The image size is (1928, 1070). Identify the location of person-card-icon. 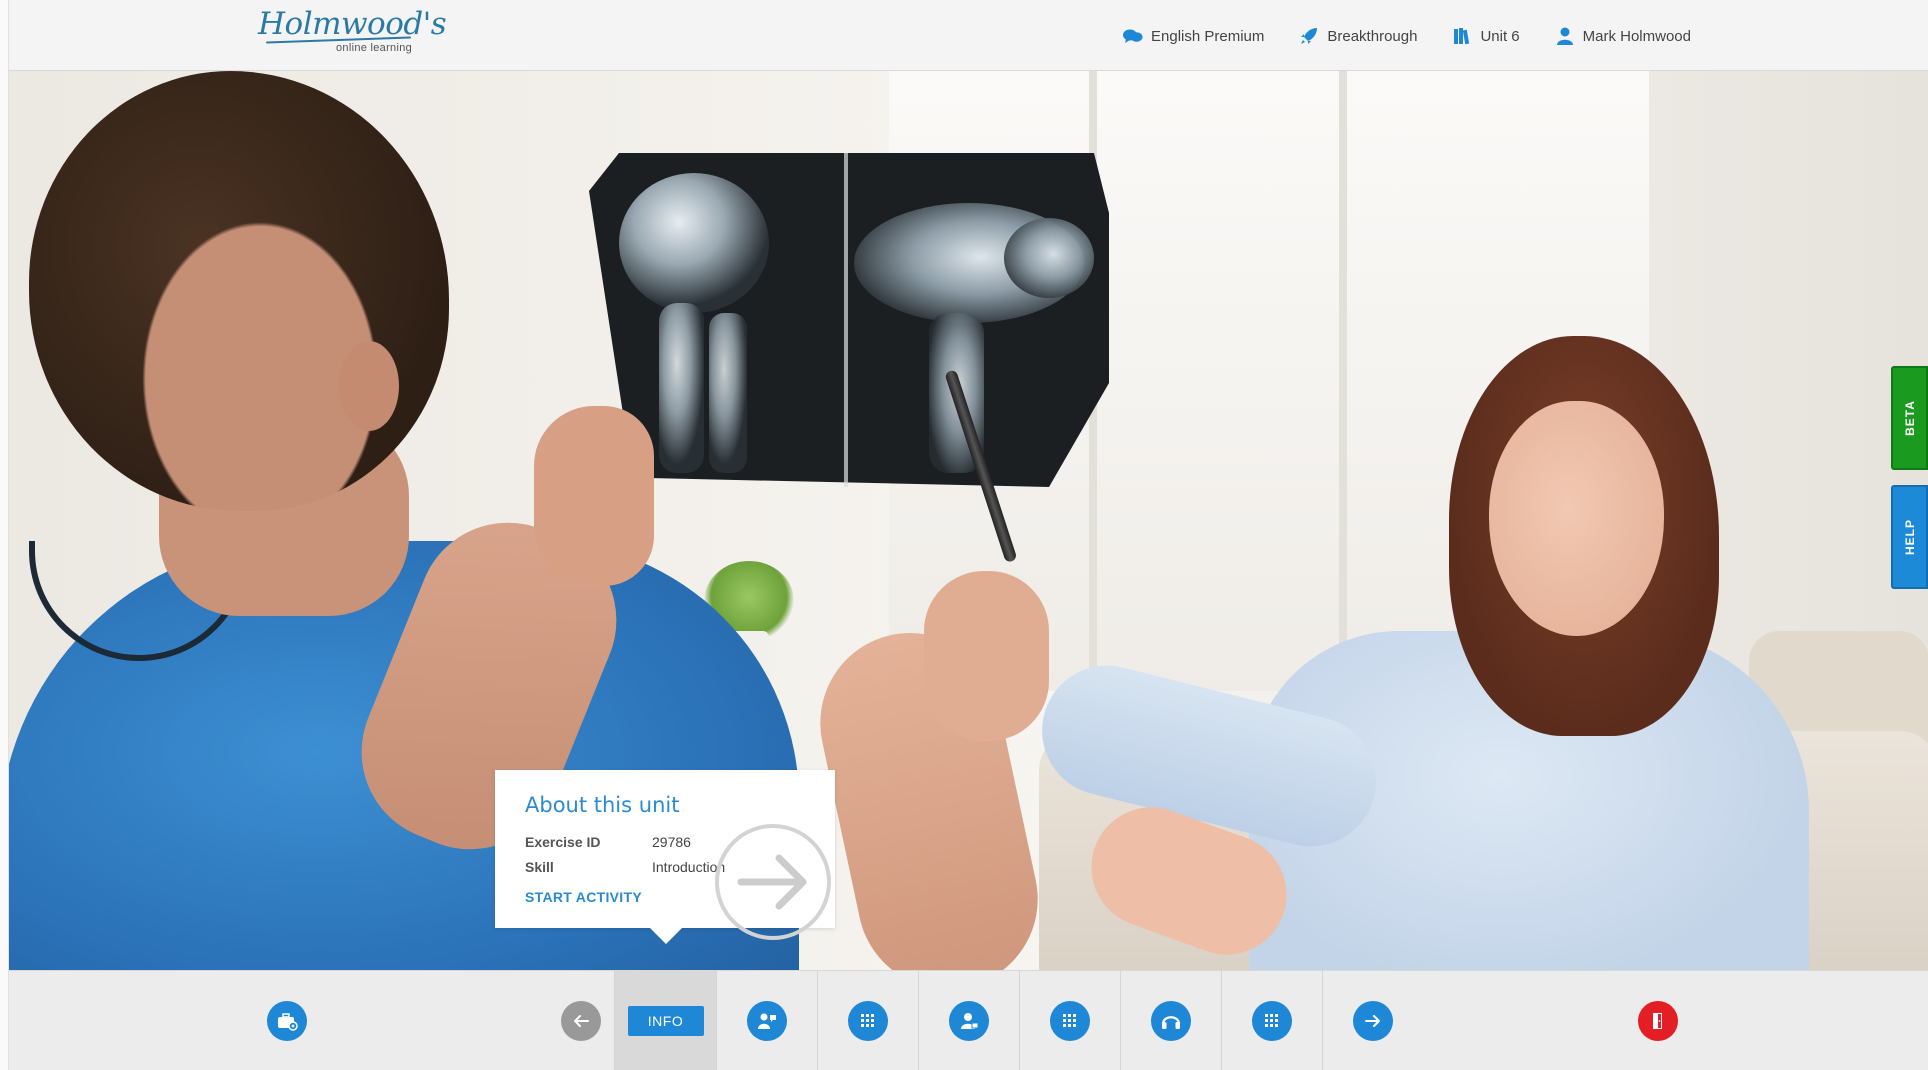
(969, 1021).